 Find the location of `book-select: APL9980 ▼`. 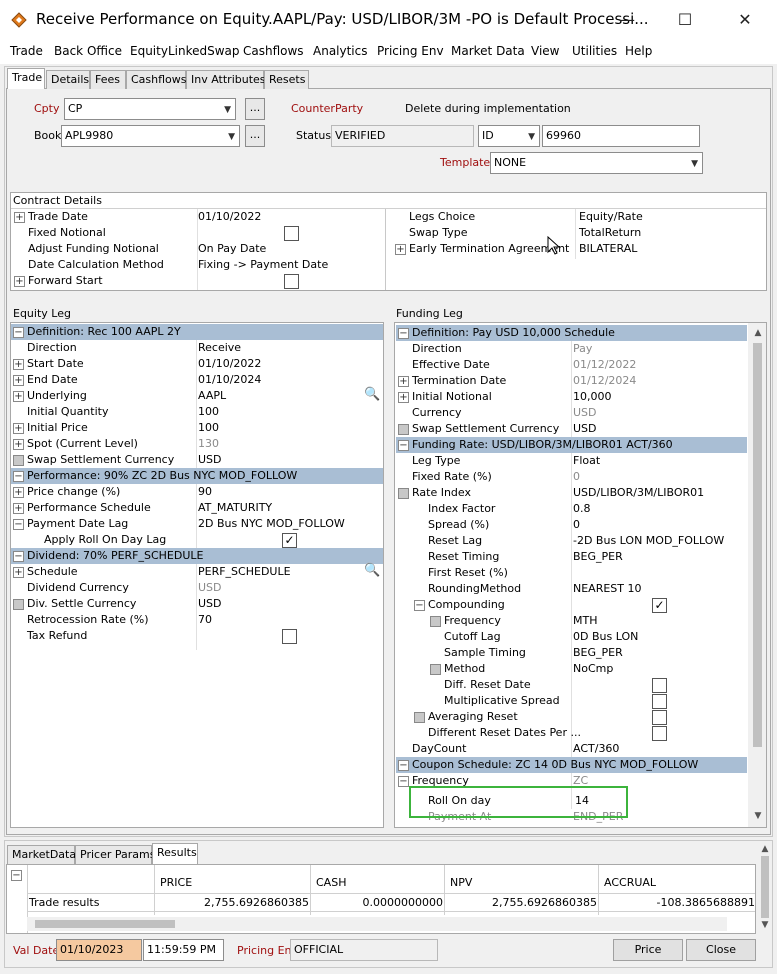

book-select: APL9980 ▼ is located at coordinates (150, 136).